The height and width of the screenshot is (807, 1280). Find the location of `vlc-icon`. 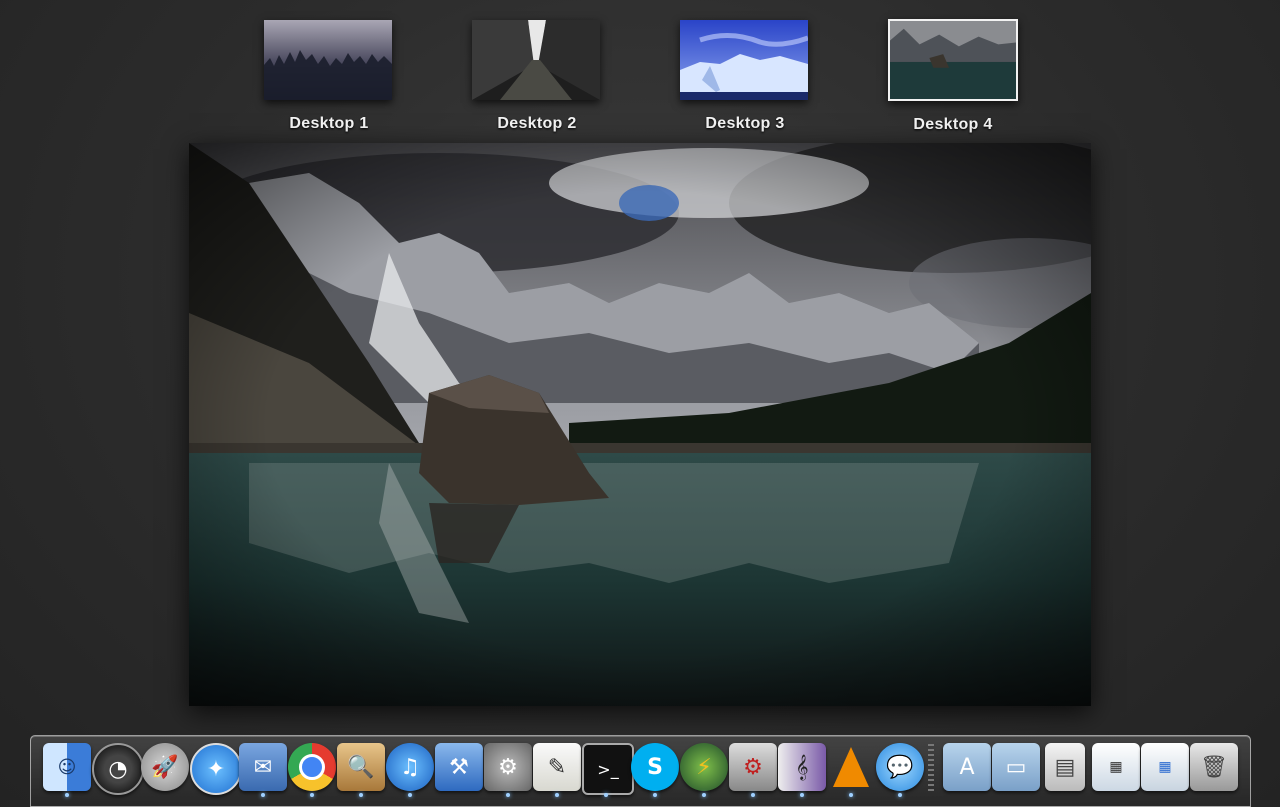

vlc-icon is located at coordinates (851, 767).